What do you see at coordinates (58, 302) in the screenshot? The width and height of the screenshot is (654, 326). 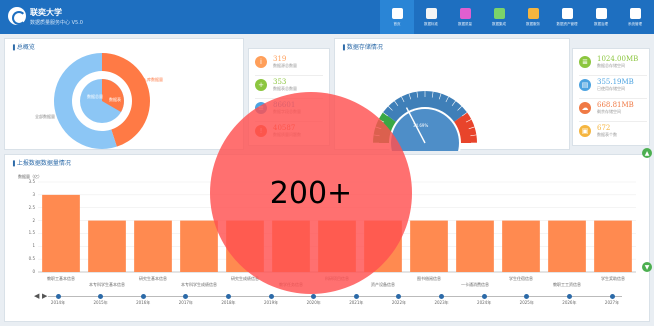 I see `timeline-label: 2014年` at bounding box center [58, 302].